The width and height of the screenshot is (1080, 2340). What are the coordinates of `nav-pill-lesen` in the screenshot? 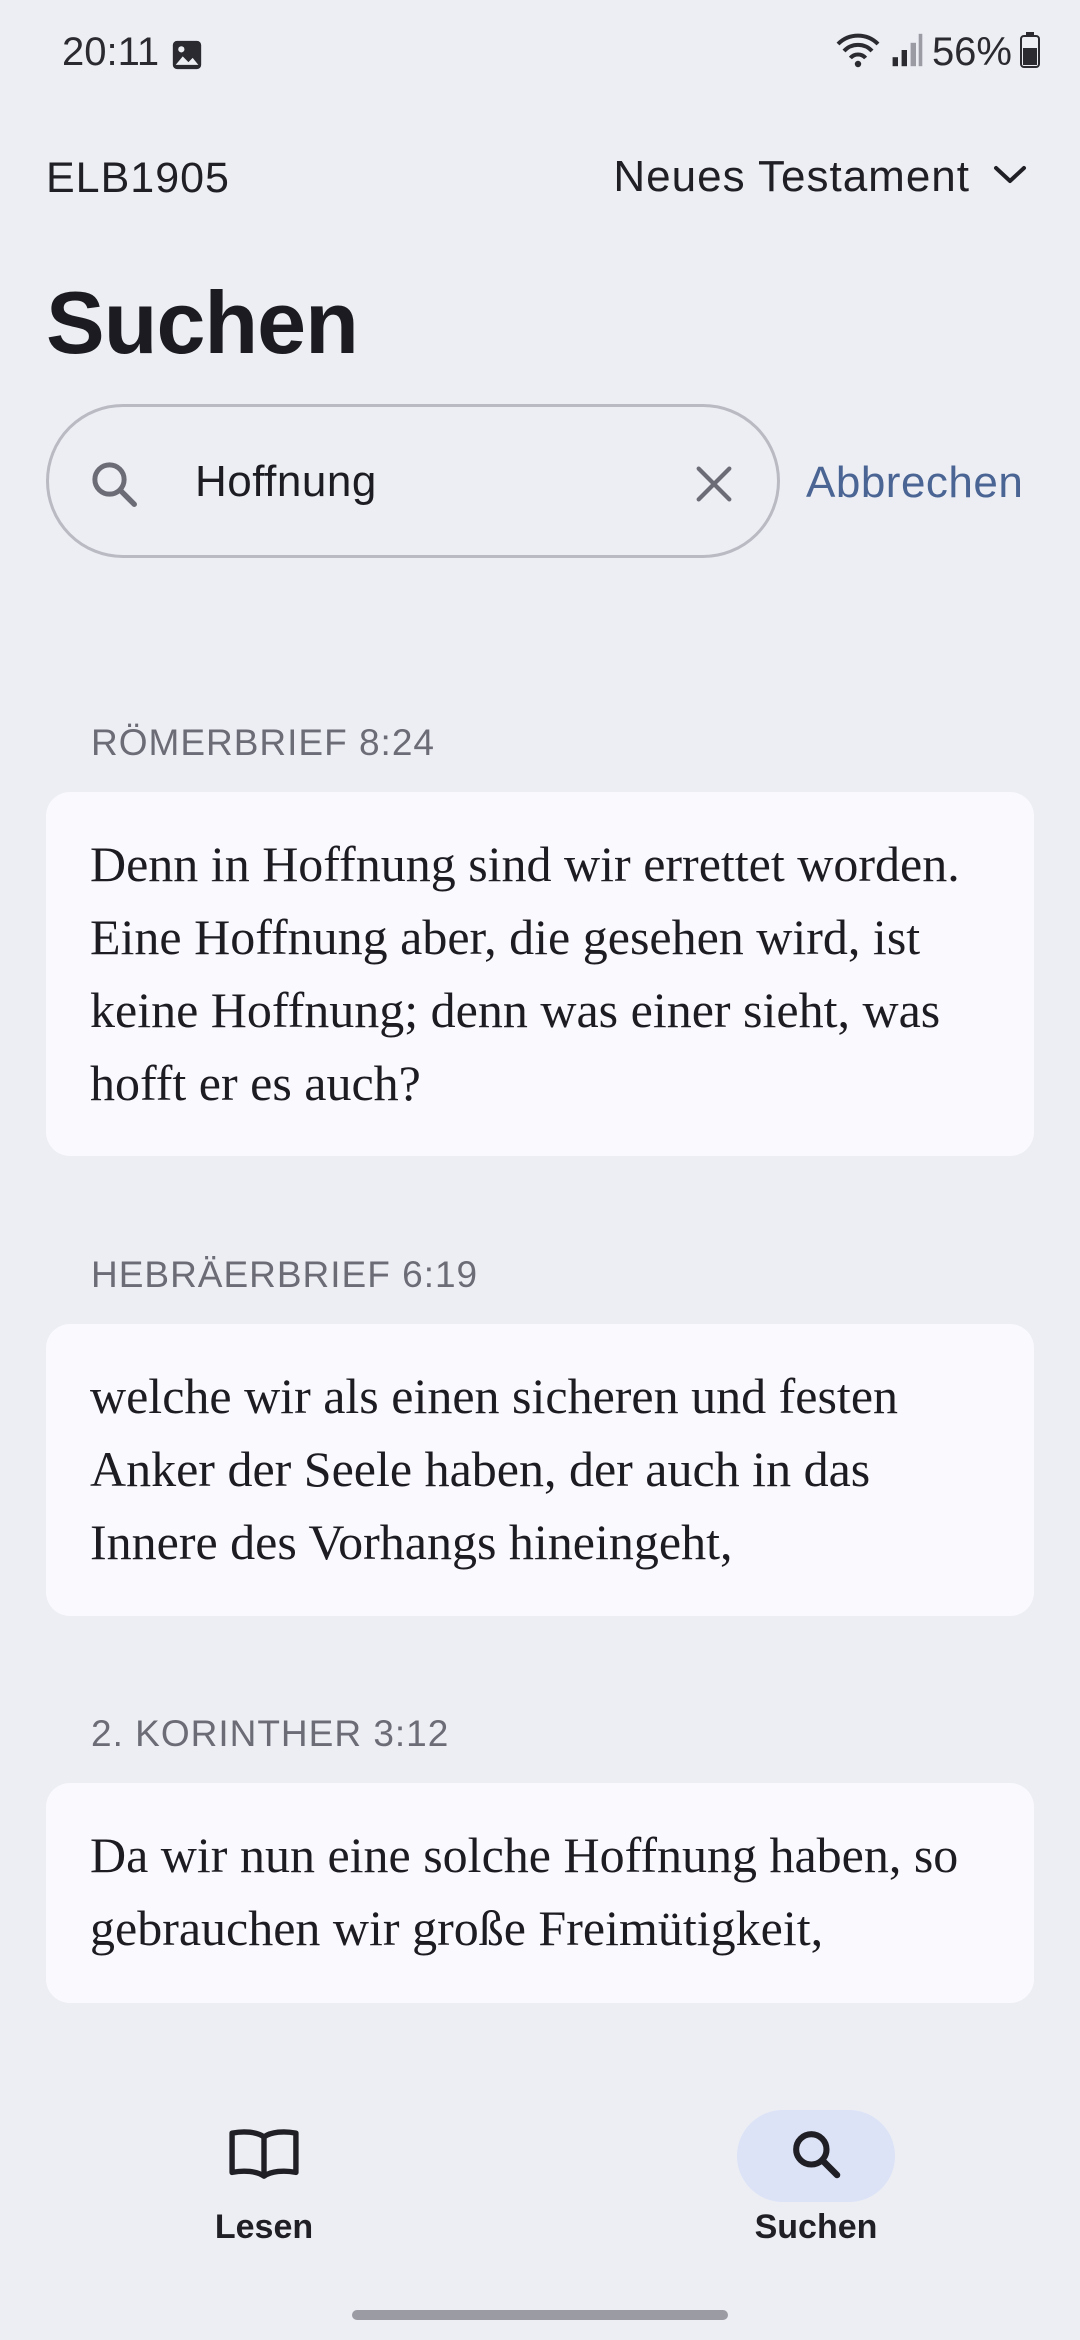 It's located at (264, 2156).